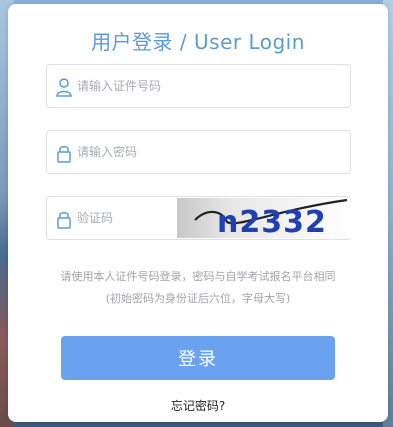 The height and width of the screenshot is (427, 393). I want to click on captcha-image: n2332, so click(264, 218).